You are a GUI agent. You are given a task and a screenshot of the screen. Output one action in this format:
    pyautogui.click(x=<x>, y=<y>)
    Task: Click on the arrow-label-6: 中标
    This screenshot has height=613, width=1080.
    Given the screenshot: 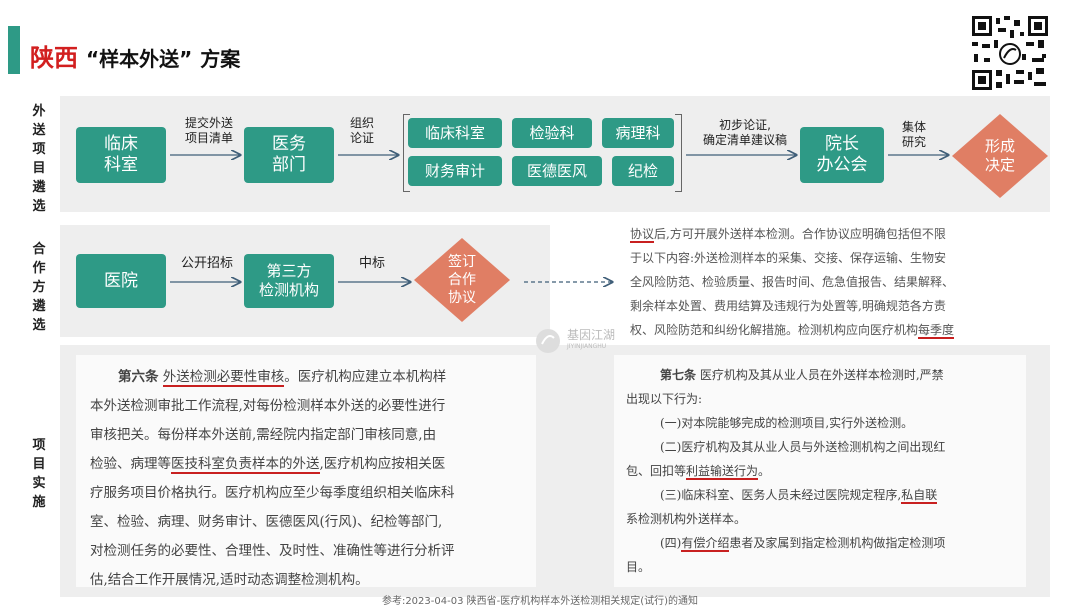 What is the action you would take?
    pyautogui.click(x=371, y=263)
    